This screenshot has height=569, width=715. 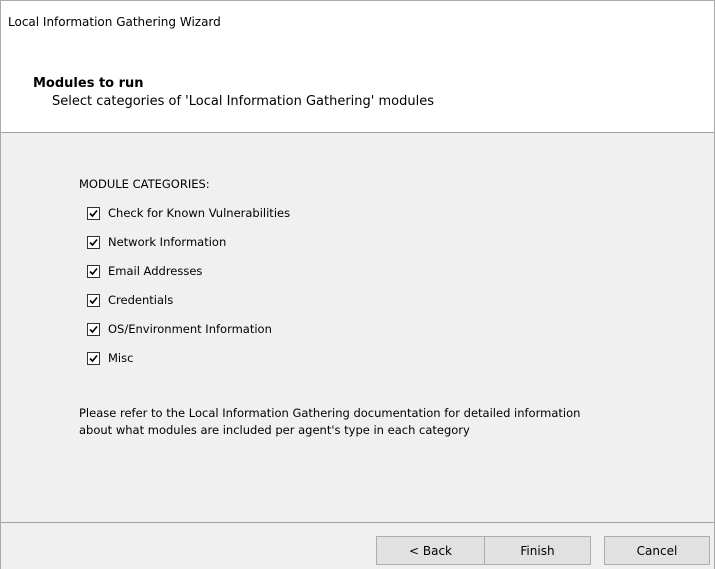 What do you see at coordinates (430, 550) in the screenshot?
I see `back-button: < Back` at bounding box center [430, 550].